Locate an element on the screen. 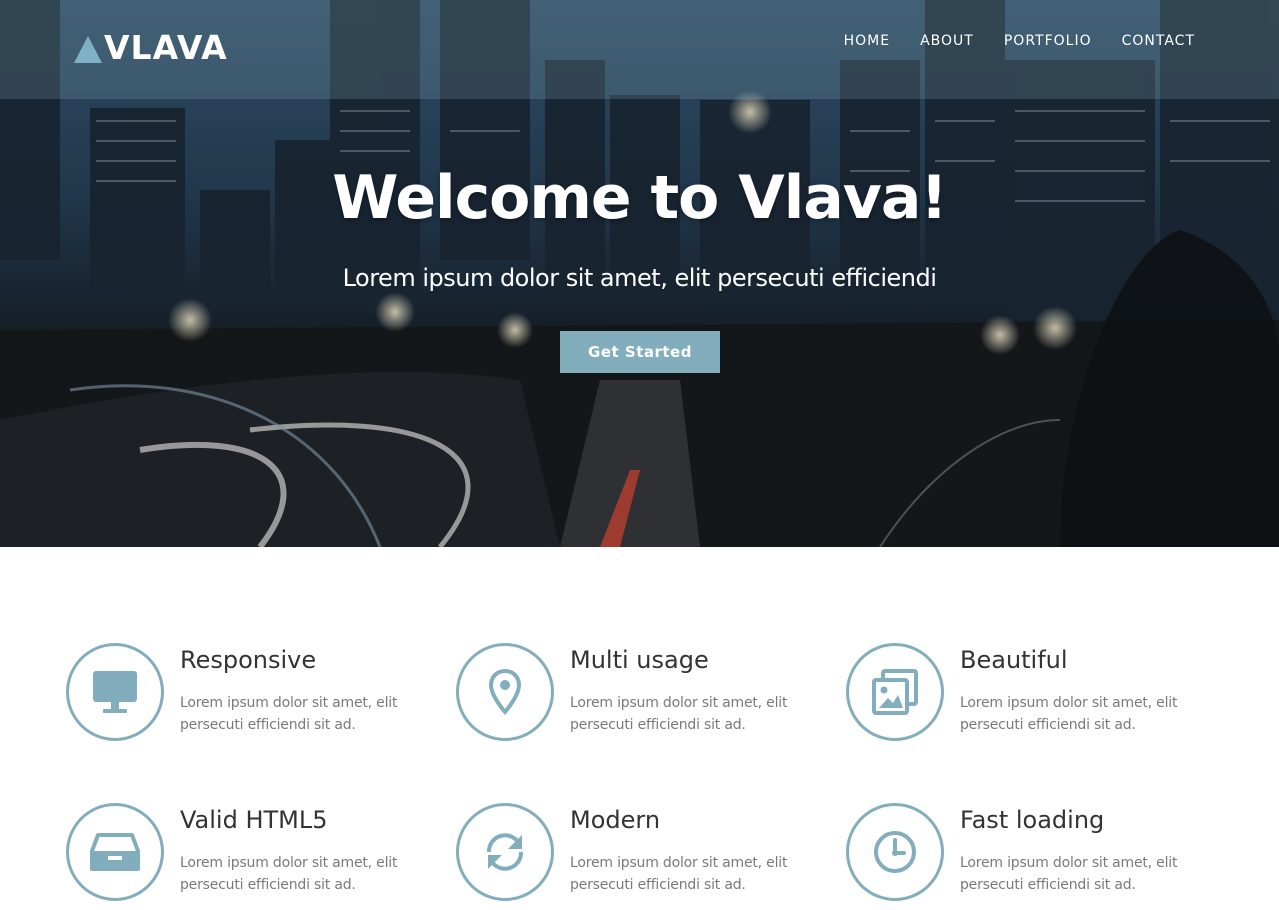  feature-title: Valid HTML5 is located at coordinates (254, 820).